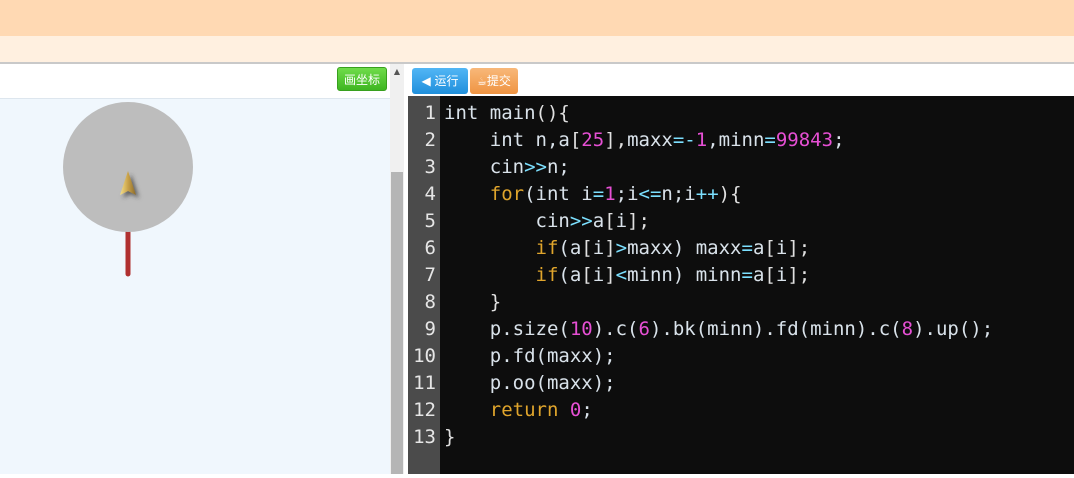  Describe the element at coordinates (424, 437) in the screenshot. I see `line-number: 13` at that location.